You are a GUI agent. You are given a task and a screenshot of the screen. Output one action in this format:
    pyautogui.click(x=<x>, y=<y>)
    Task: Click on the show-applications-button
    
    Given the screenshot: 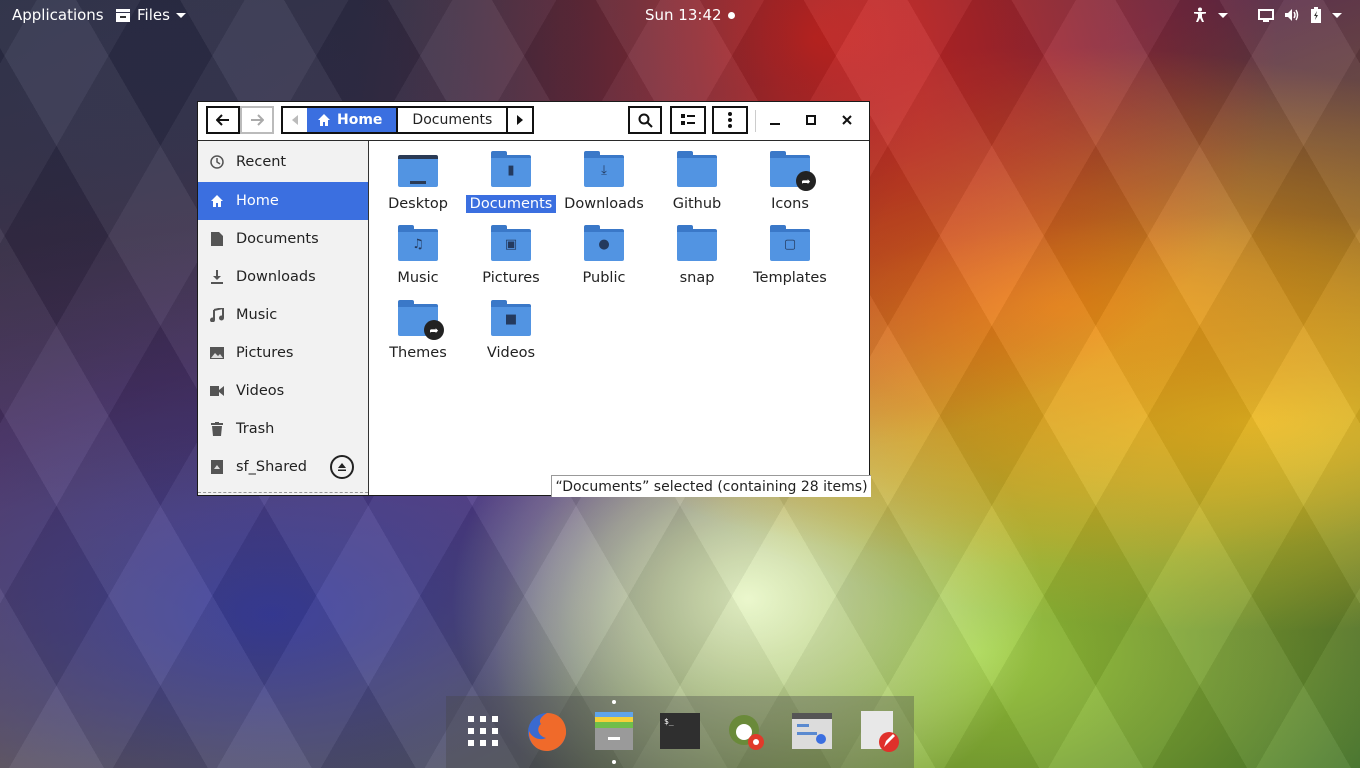 What is the action you would take?
    pyautogui.click(x=483, y=731)
    